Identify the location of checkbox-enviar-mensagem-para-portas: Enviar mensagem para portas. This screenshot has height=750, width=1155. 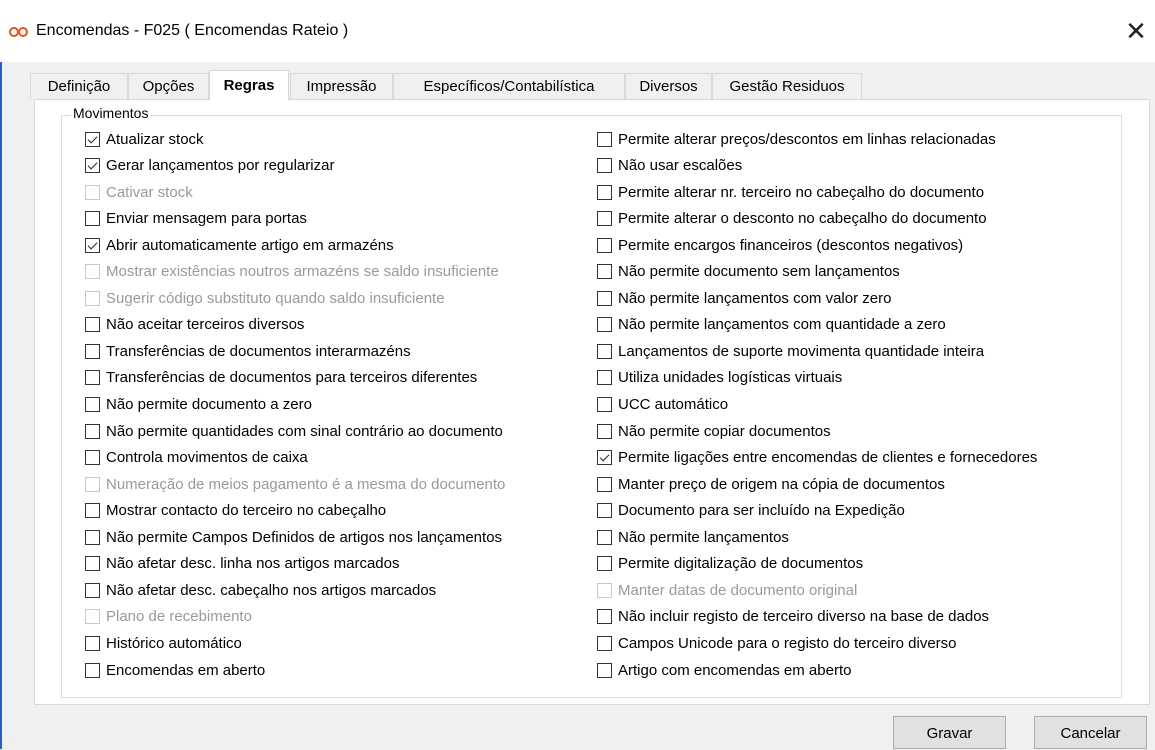
(196, 219).